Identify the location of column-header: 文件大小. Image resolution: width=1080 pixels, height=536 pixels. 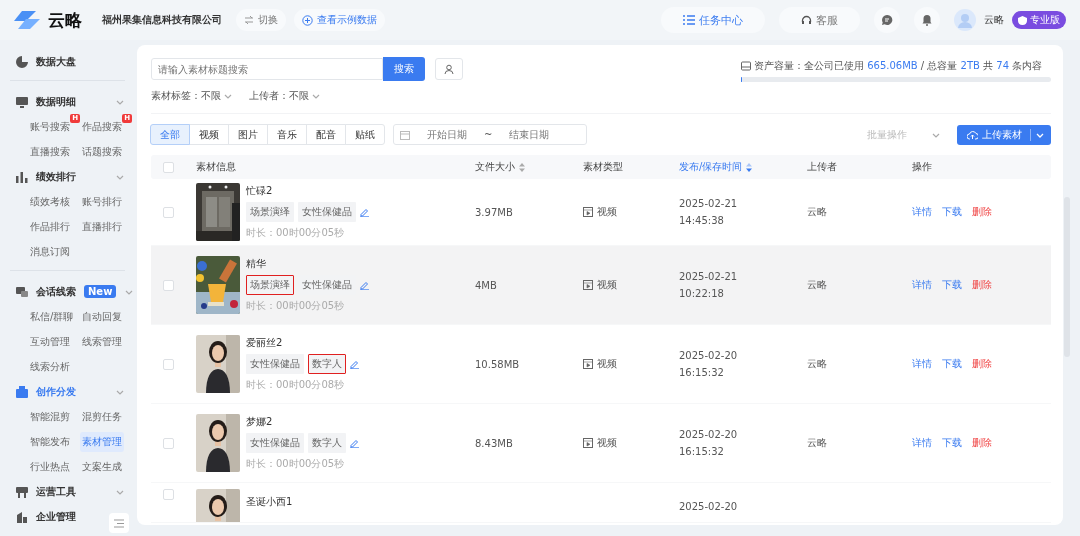
(500, 167).